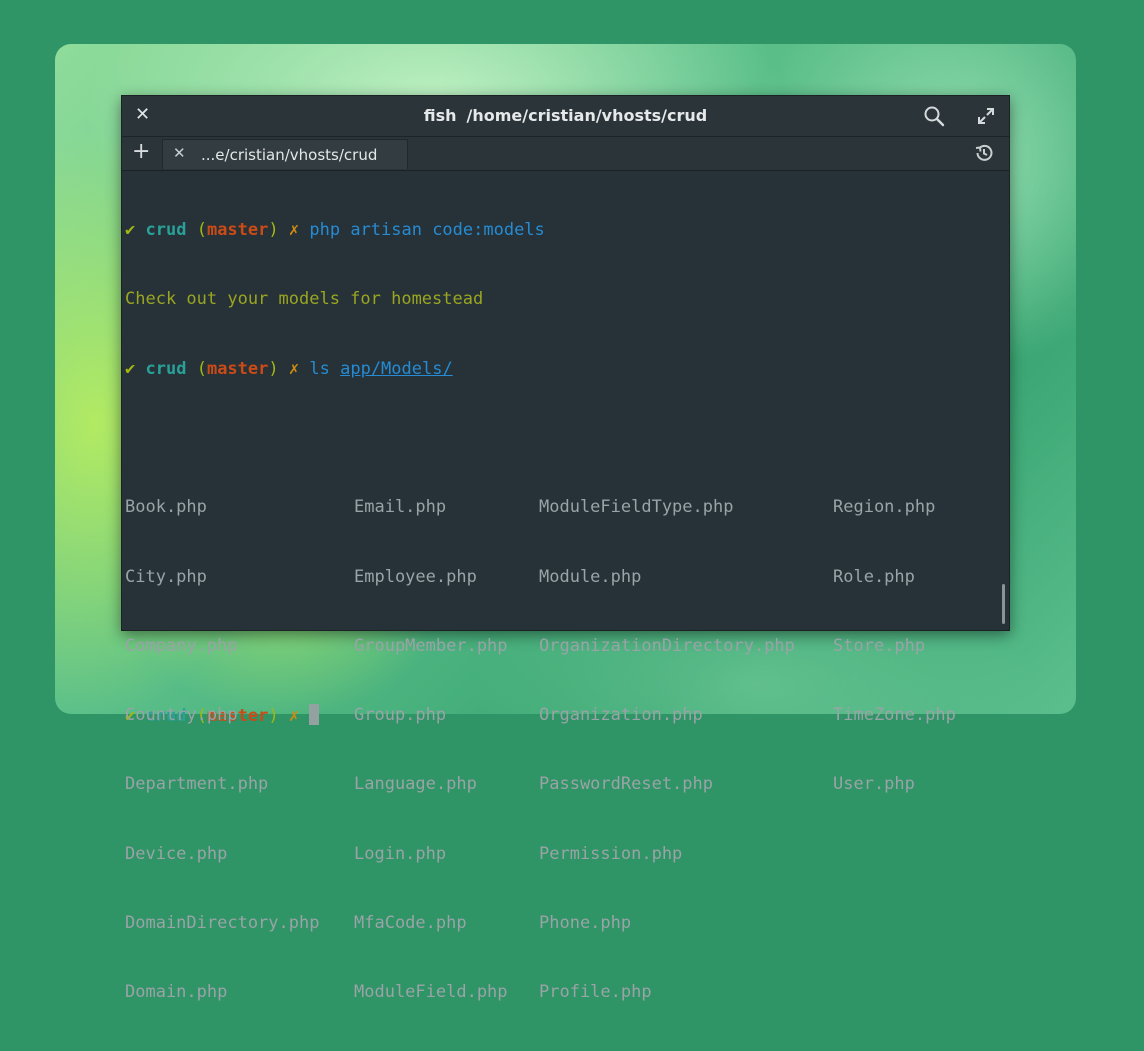 The width and height of the screenshot is (1144, 1051). Describe the element at coordinates (984, 153) in the screenshot. I see `history-icon` at that location.